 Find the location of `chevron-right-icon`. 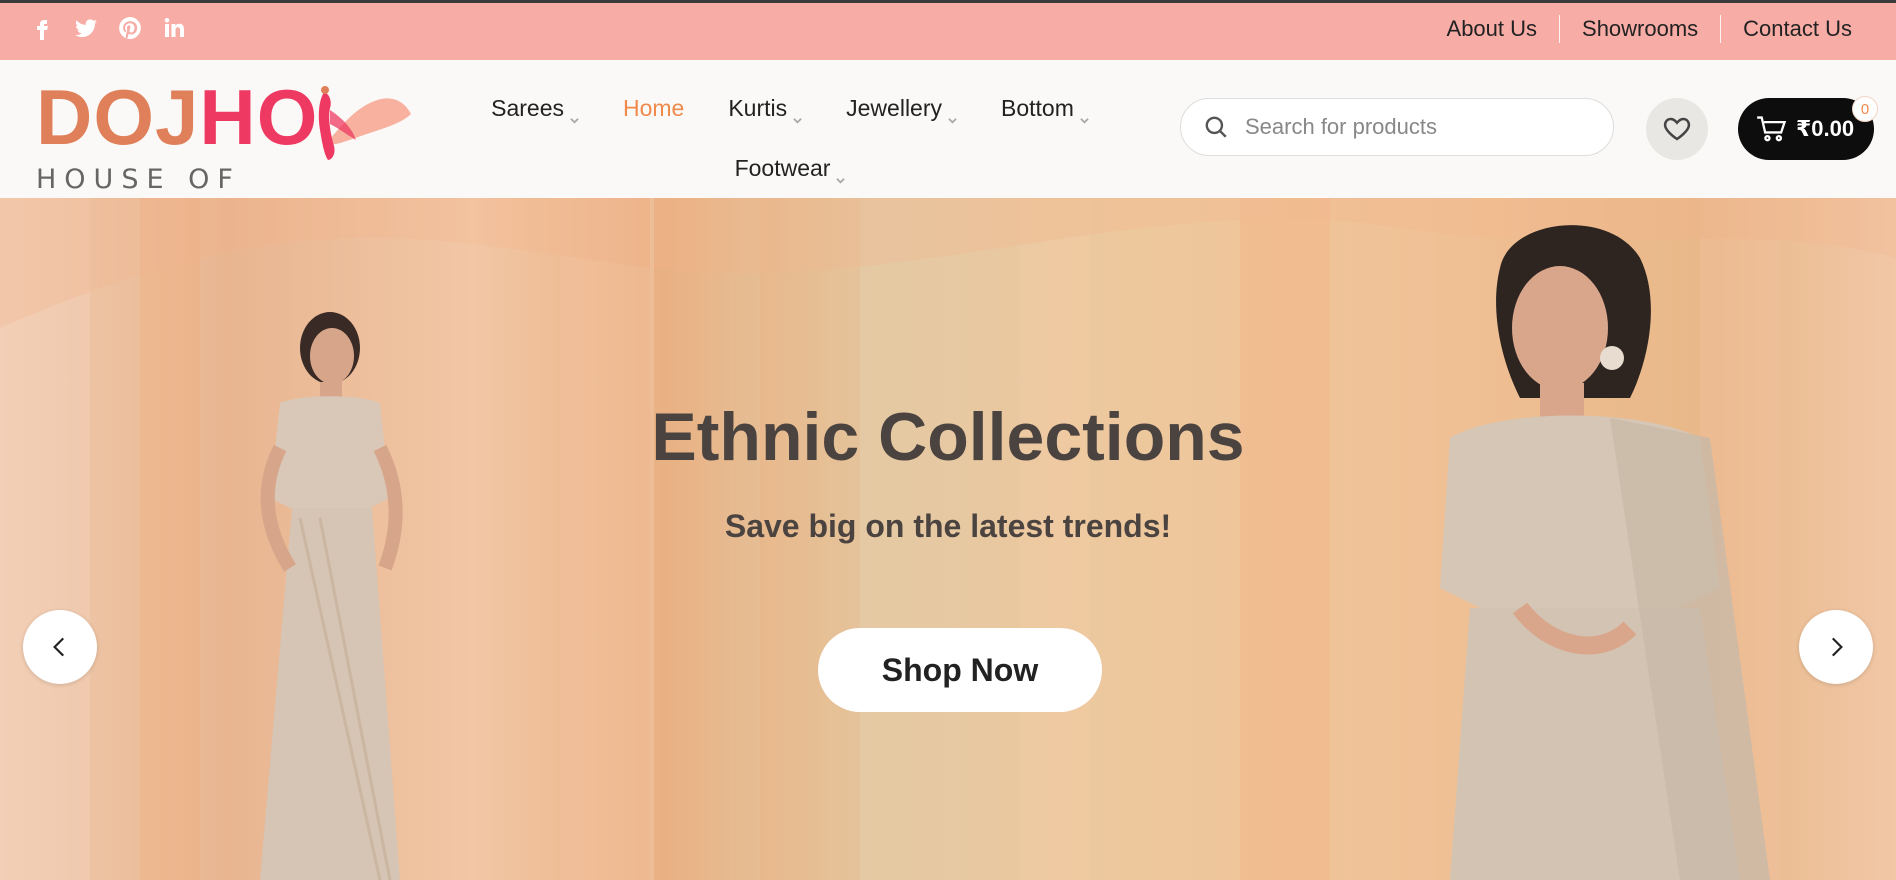

chevron-right-icon is located at coordinates (1837, 647).